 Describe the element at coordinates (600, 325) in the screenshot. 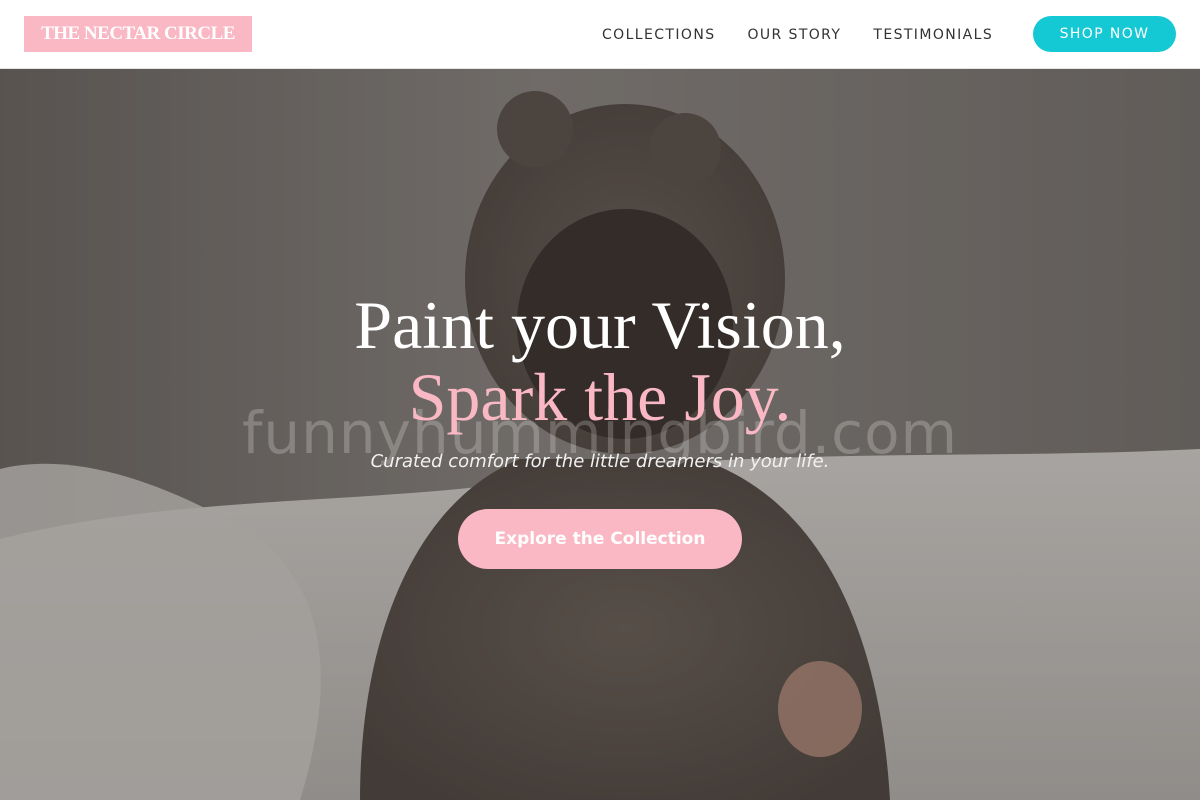

I see `hero-heading-line-1: Paint your Vision,` at that location.